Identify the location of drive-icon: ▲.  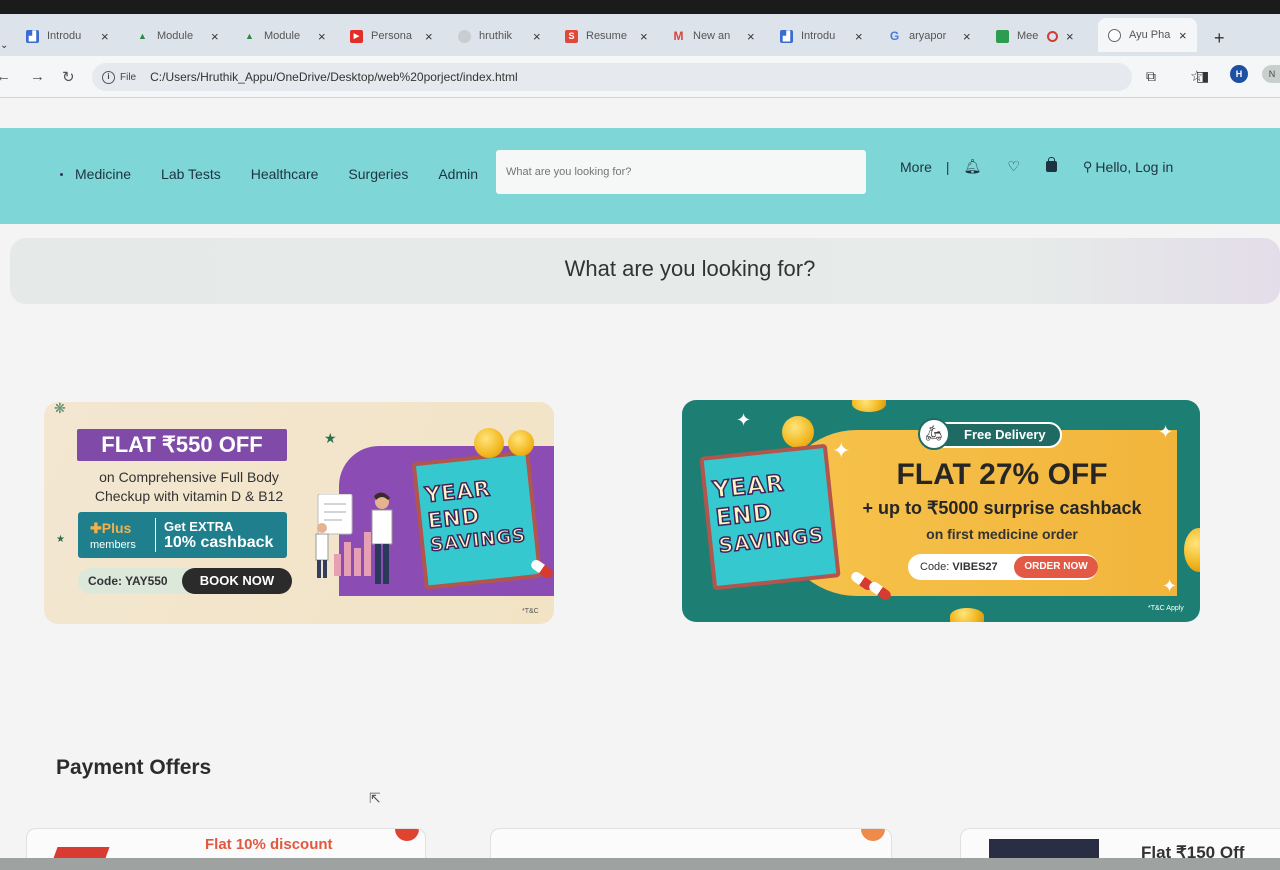
(142, 35).